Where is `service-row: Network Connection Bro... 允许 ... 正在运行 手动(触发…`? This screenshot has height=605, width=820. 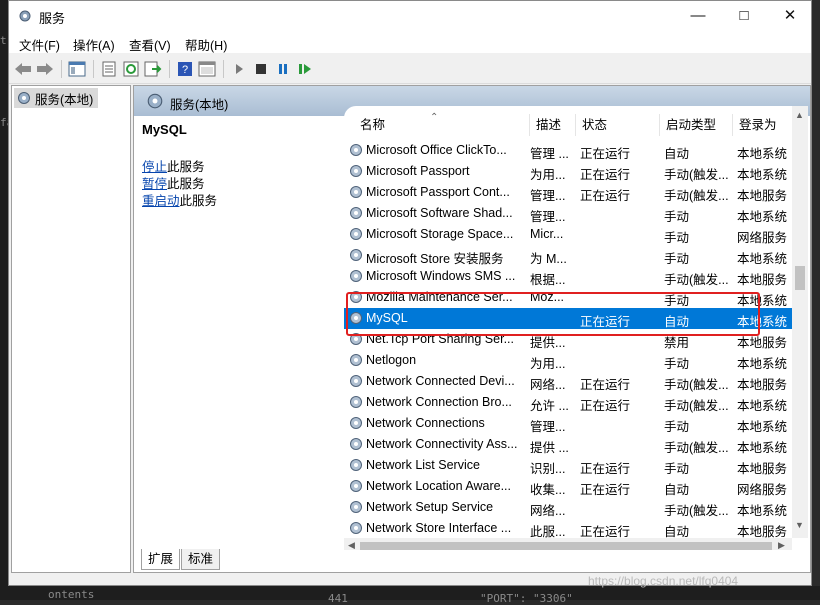 service-row: Network Connection Bro... 允许 ... 正在运行 手动(触发… is located at coordinates (568, 402).